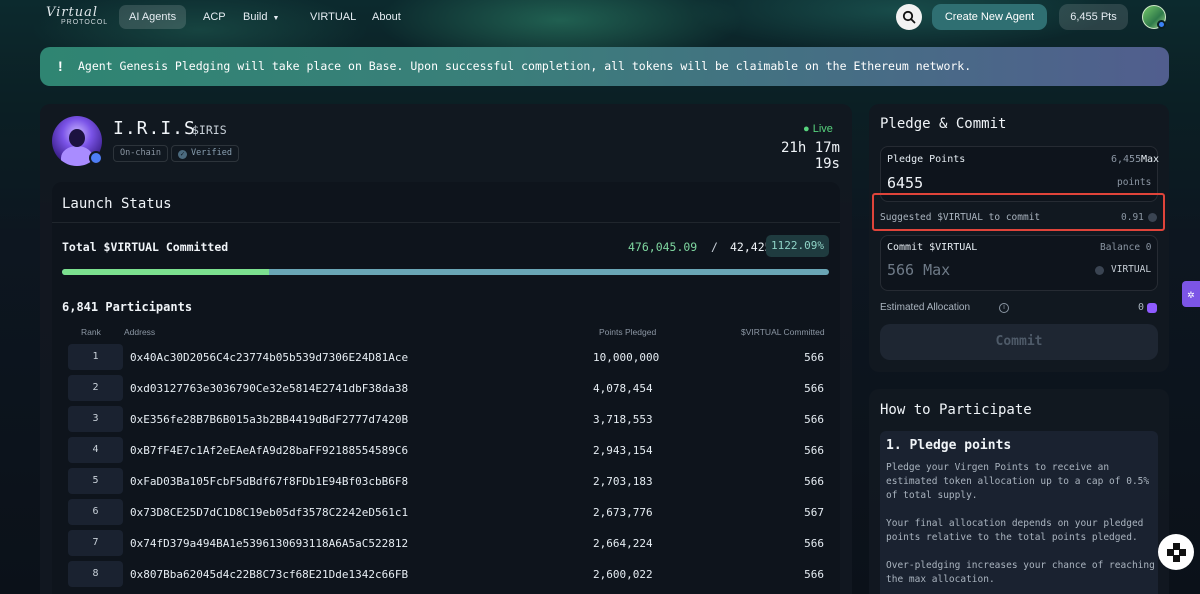 Image resolution: width=1200 pixels, height=594 pixels. I want to click on points-unit: points, so click(1134, 182).